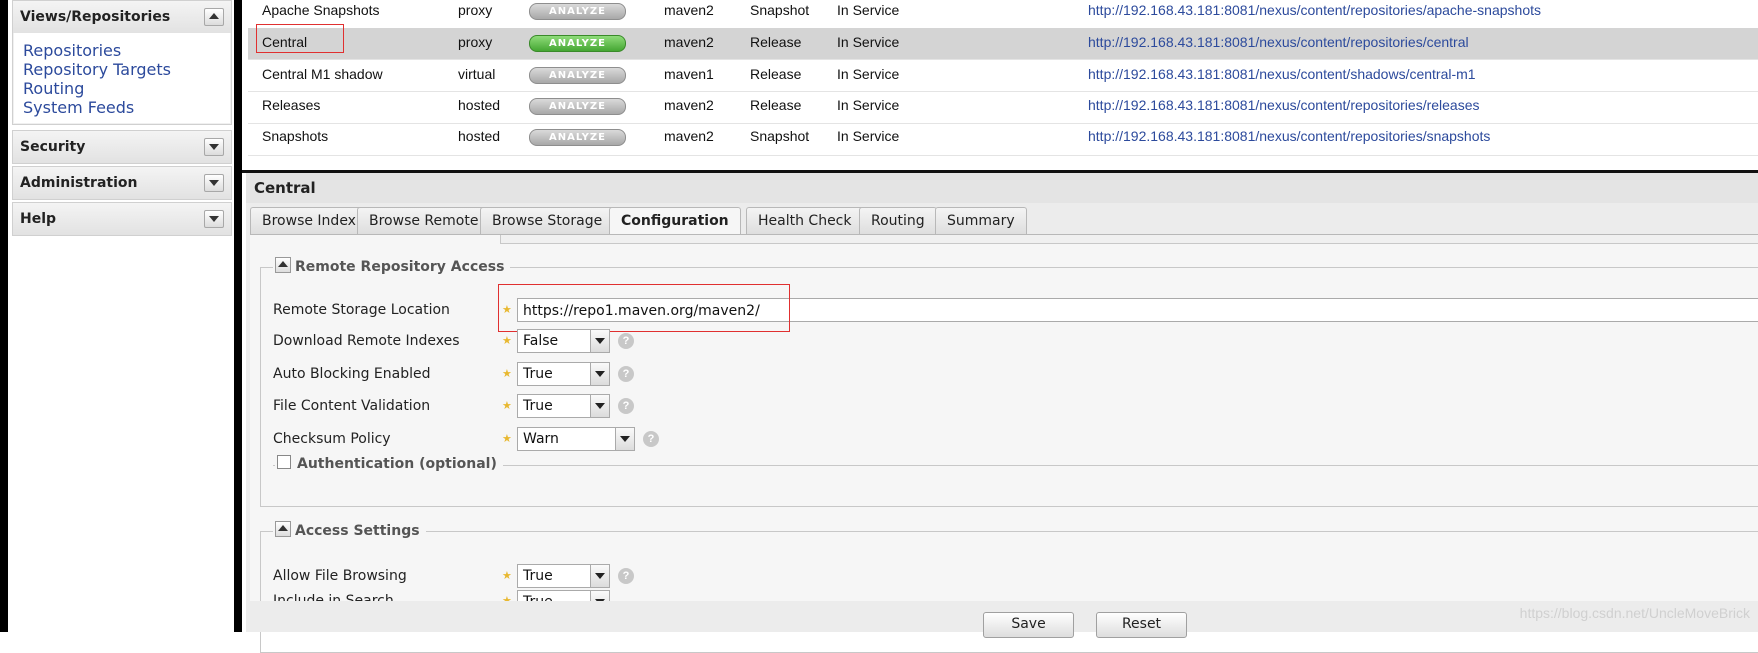  Describe the element at coordinates (295, 136) in the screenshot. I see `repo-name: Snapshots` at that location.